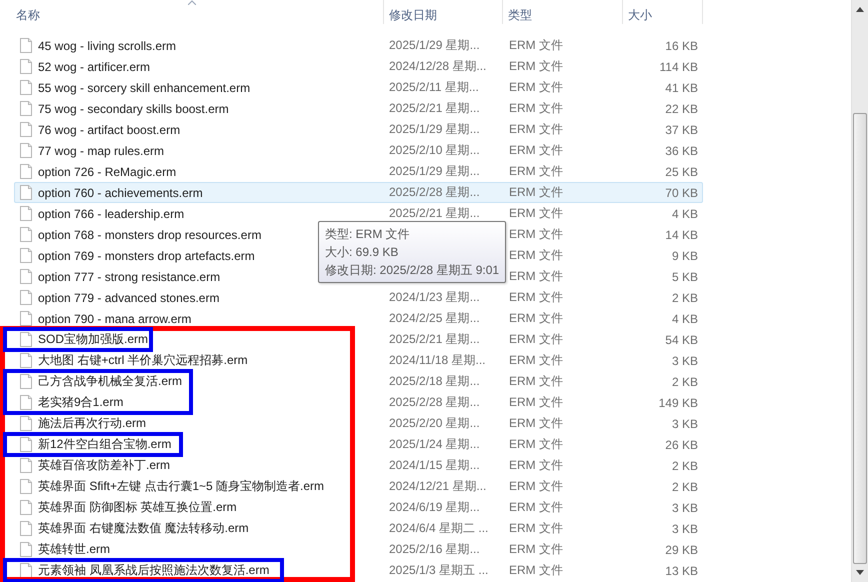 The image size is (868, 582). I want to click on file-size: 13 KB, so click(681, 571).